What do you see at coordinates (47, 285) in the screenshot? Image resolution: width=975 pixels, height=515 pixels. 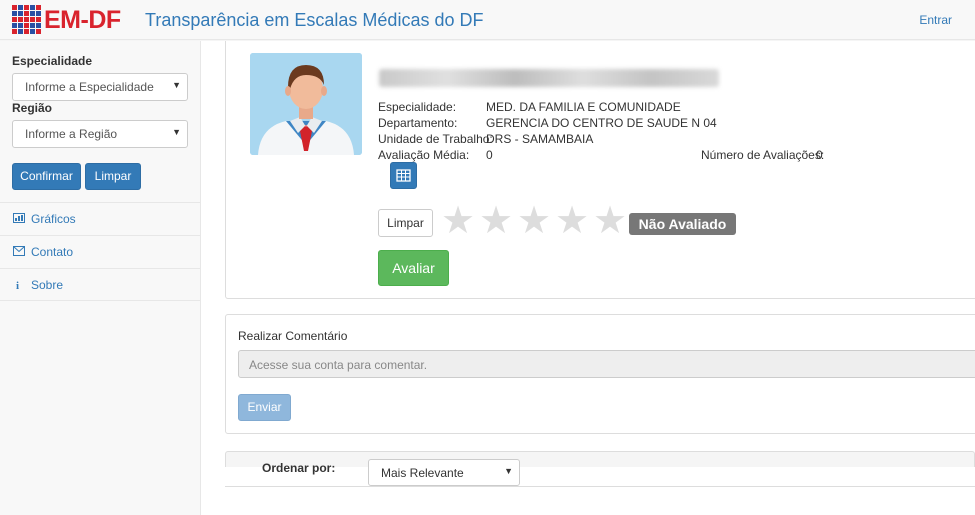 I see `sidebar-item-label: Sobre` at bounding box center [47, 285].